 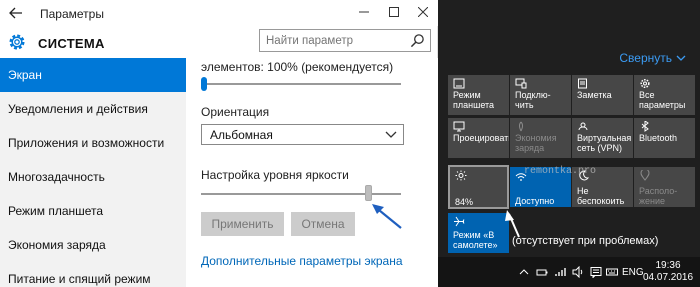 I want to click on sidebar-item-battery-saver: Экономия заряда, so click(x=93, y=245).